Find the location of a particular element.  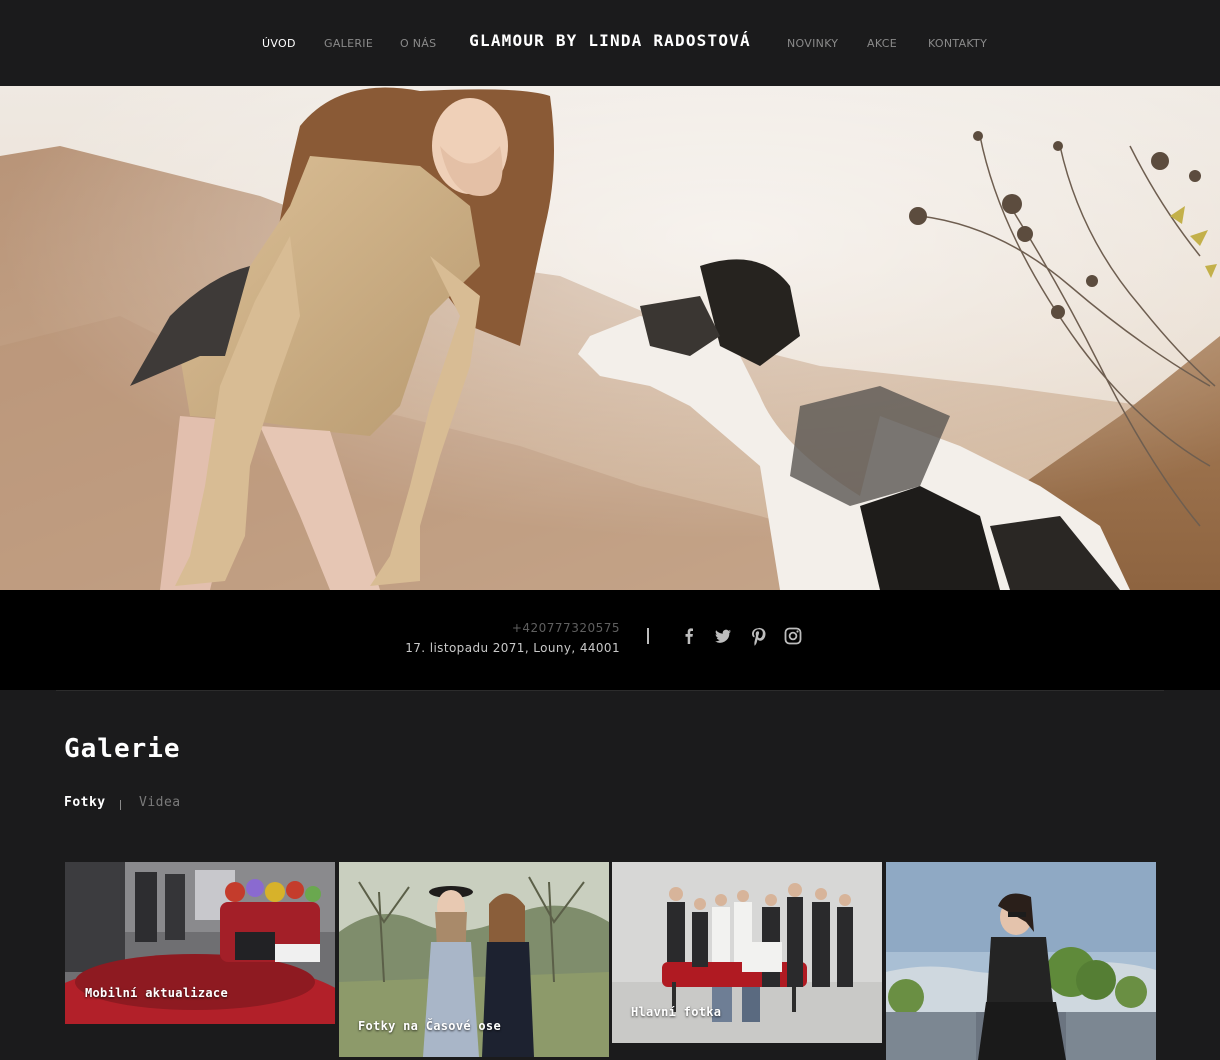

tile-label: Mobilní aktualizace is located at coordinates (156, 993).